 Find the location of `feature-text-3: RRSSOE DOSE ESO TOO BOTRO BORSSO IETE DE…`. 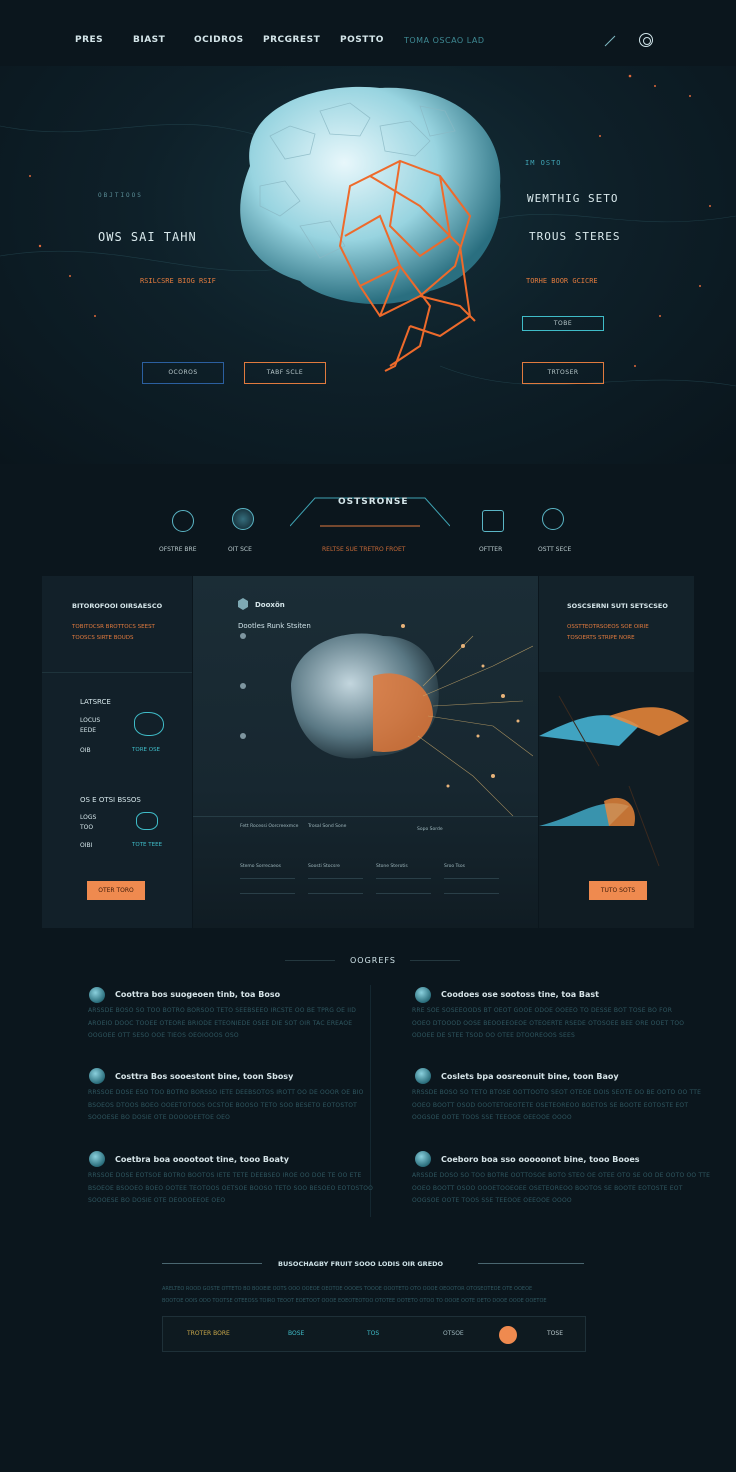

feature-text-3: RRSSOE DOSE ESO TOO BOTRO BORSSO IETE DE… is located at coordinates (226, 1105).